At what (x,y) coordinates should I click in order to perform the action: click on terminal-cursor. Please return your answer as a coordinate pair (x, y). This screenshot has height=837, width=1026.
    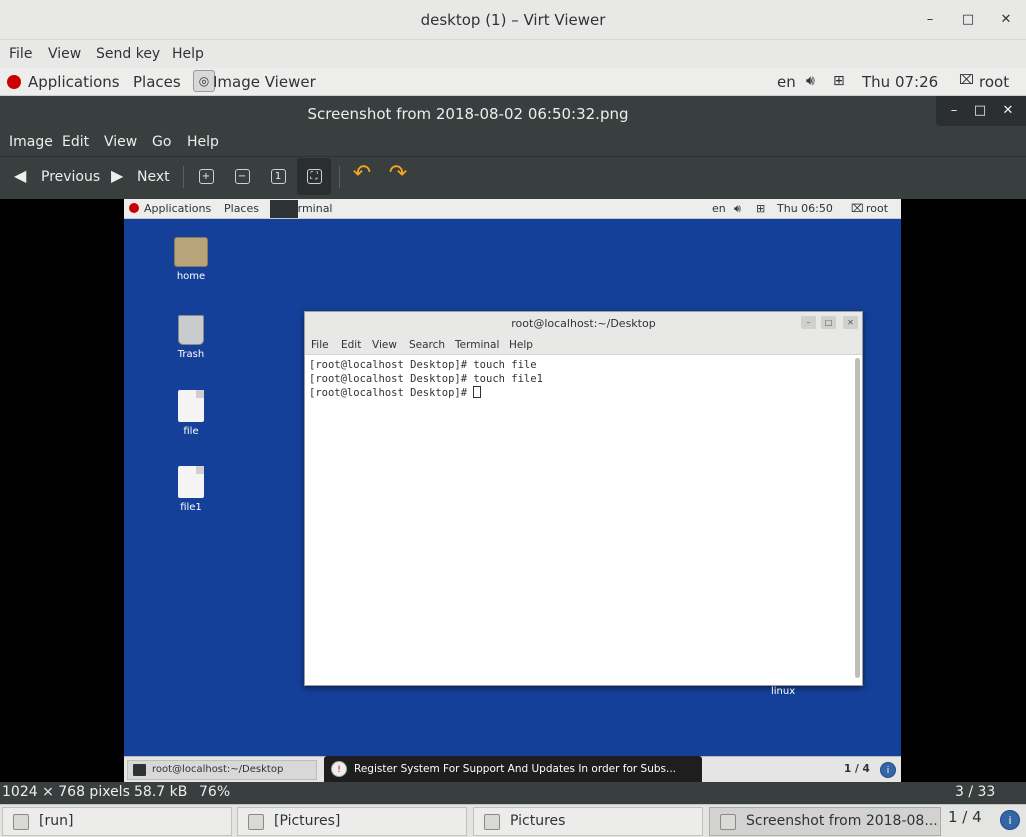
    Looking at the image, I should click on (477, 392).